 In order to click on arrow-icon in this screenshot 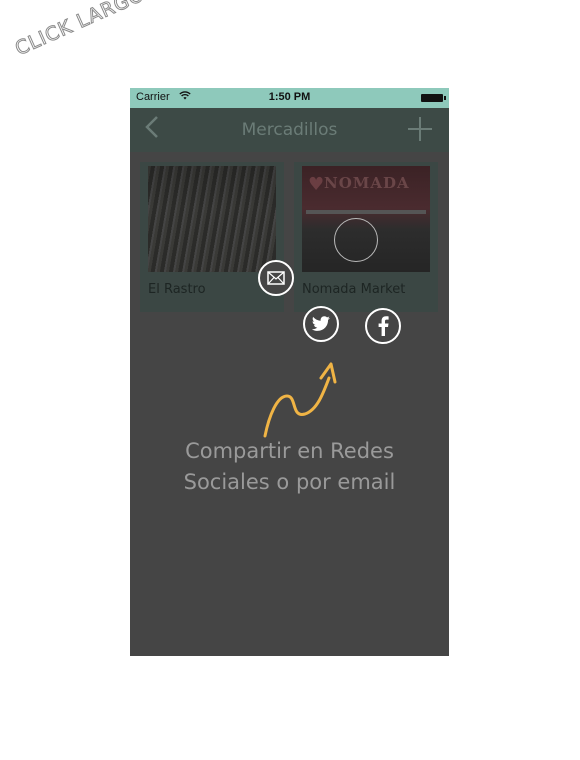, I will do `click(300, 400)`.